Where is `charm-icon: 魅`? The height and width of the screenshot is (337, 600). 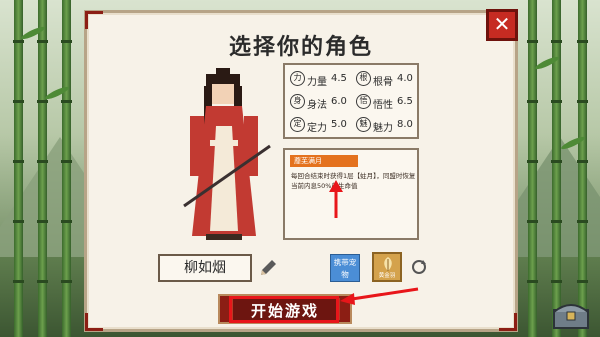 charm-icon: 魅 is located at coordinates (363, 124).